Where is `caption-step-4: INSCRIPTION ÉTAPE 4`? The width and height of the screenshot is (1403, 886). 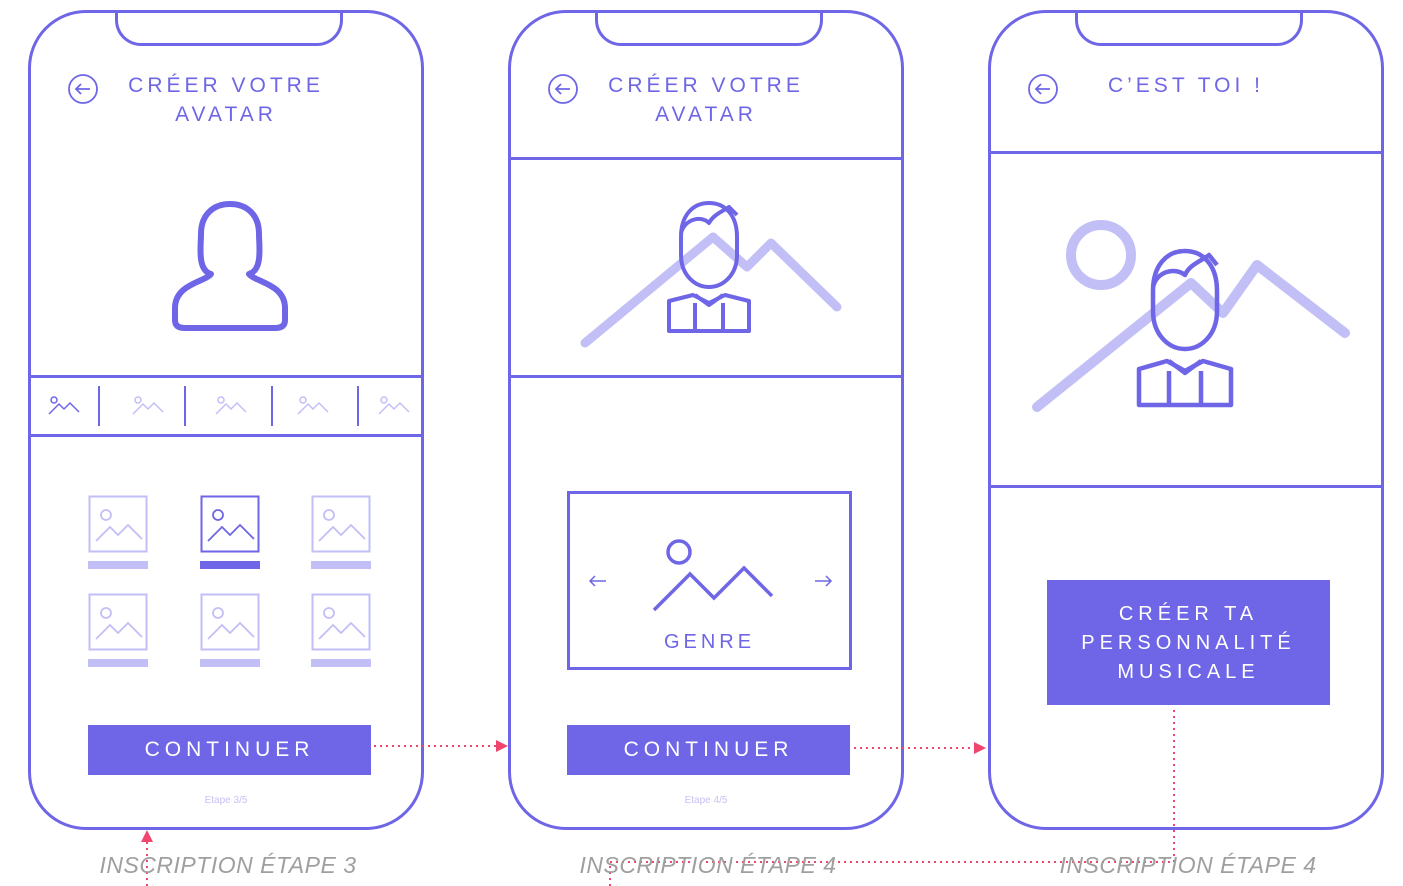
caption-step-4: INSCRIPTION ÉTAPE 4 is located at coordinates (708, 865).